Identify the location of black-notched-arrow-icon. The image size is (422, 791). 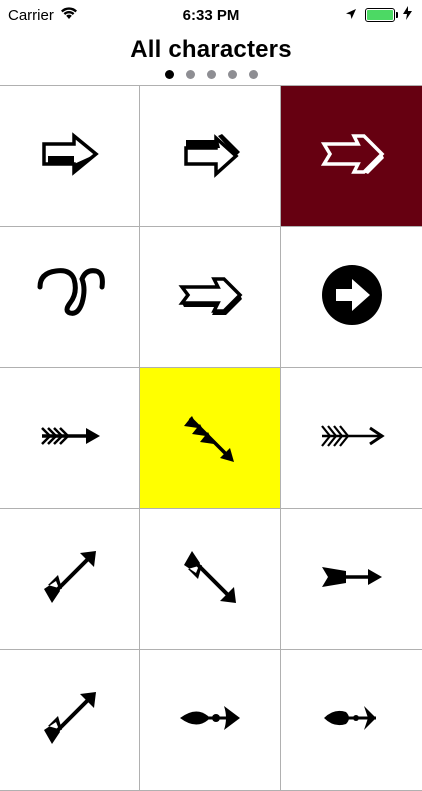
(70, 156).